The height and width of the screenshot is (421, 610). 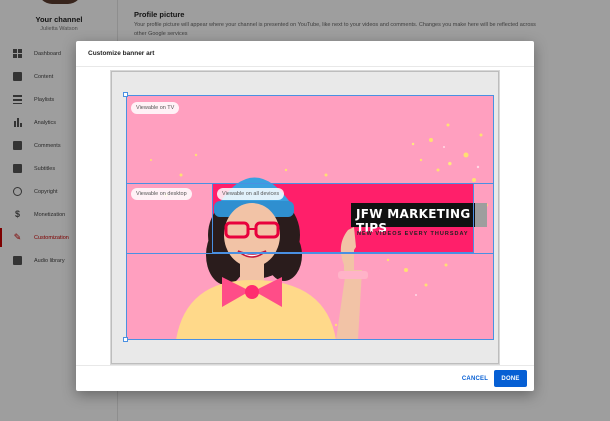 I want to click on viewable-on-all-devices-label: Viewable on all devices, so click(x=251, y=194).